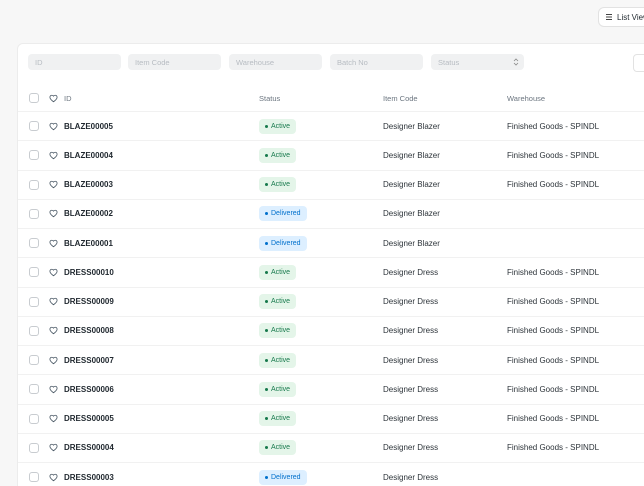 Image resolution: width=644 pixels, height=486 pixels. What do you see at coordinates (174, 62) in the screenshot?
I see `filter-item-code: Item Code` at bounding box center [174, 62].